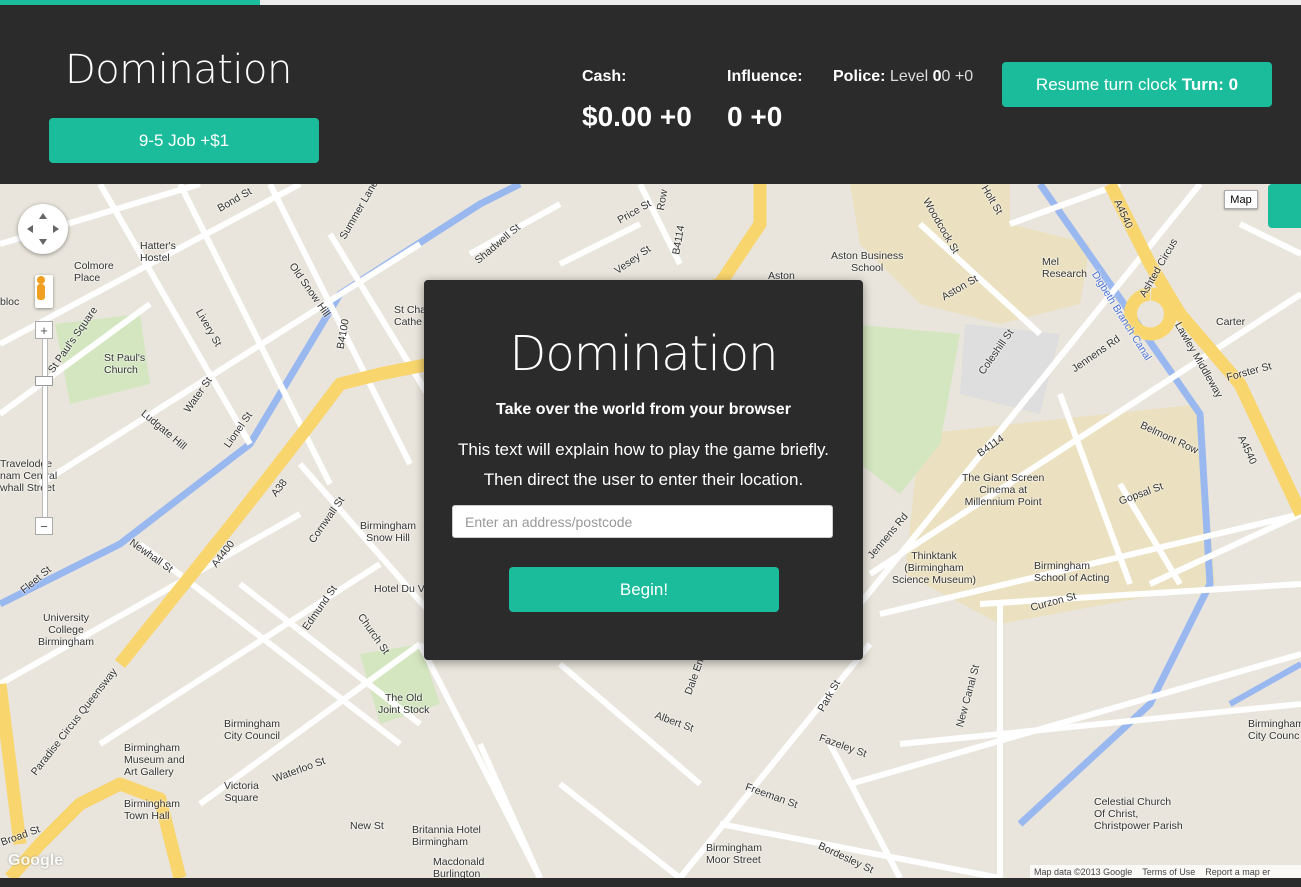  I want to click on label-colmore-place: Colmore Place, so click(94, 272).